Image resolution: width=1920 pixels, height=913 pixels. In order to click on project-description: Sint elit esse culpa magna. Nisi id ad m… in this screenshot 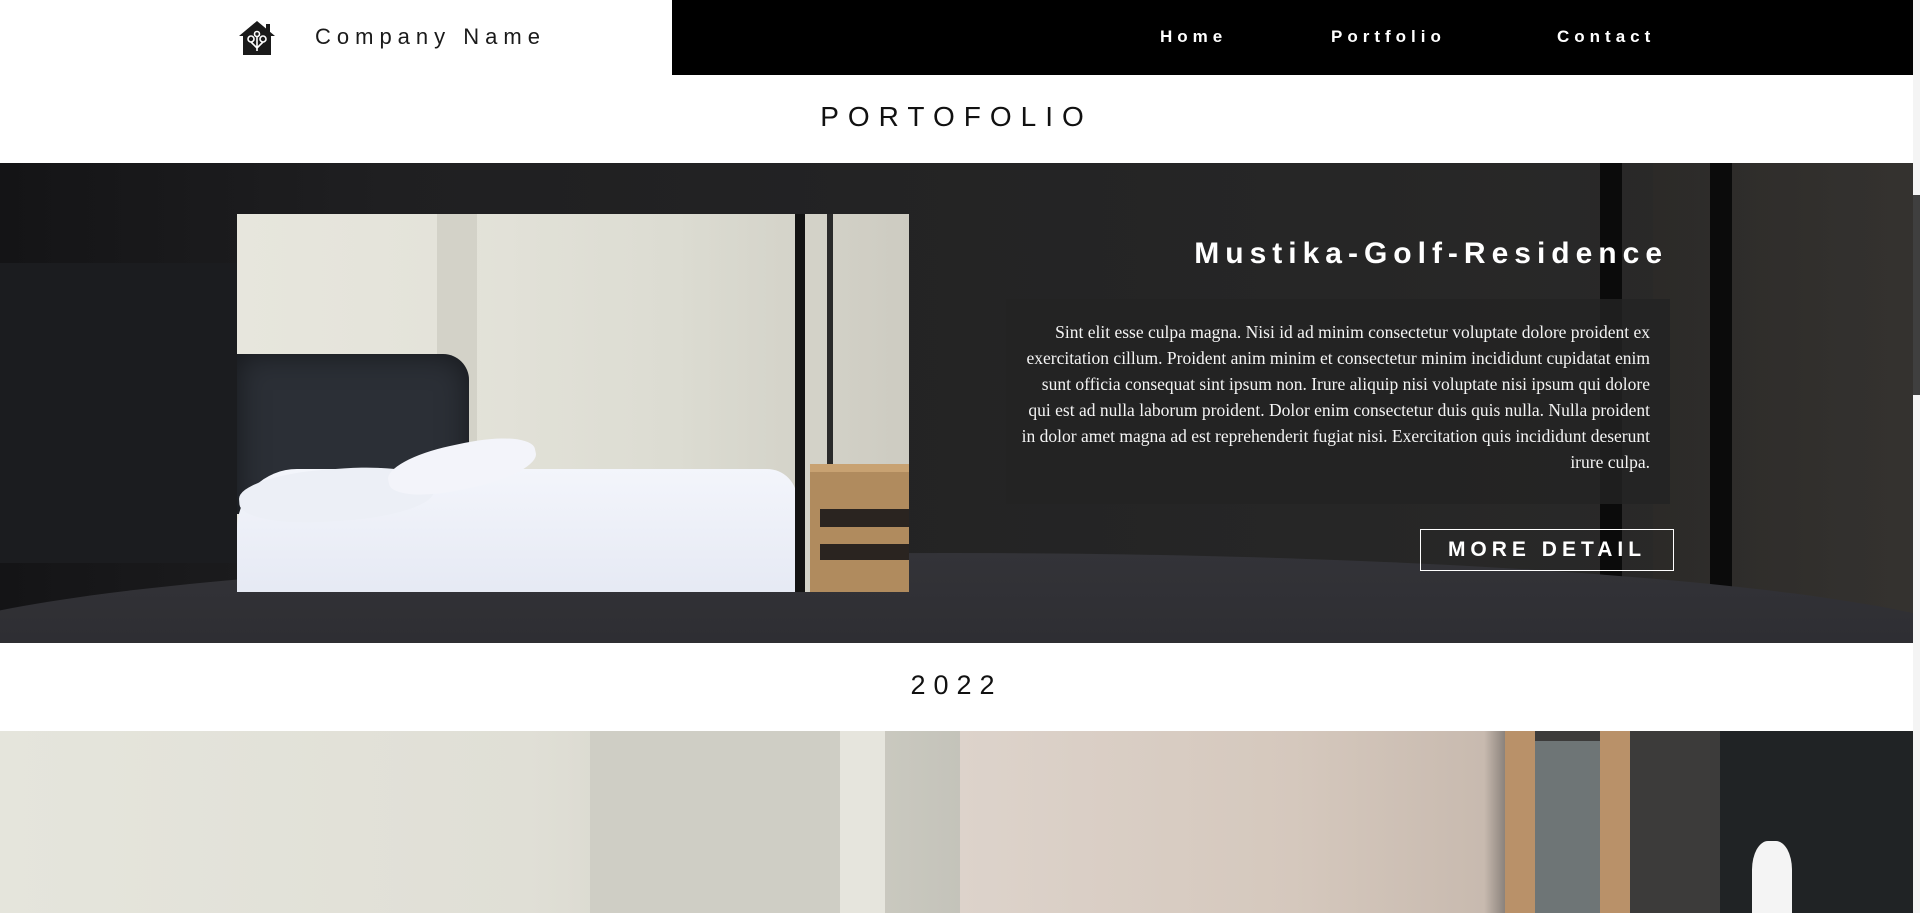, I will do `click(1335, 397)`.